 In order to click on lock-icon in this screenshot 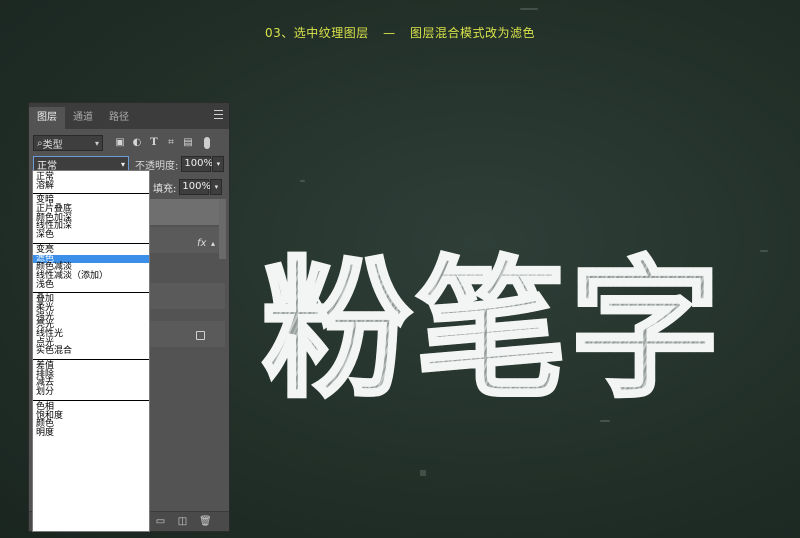, I will do `click(200, 335)`.